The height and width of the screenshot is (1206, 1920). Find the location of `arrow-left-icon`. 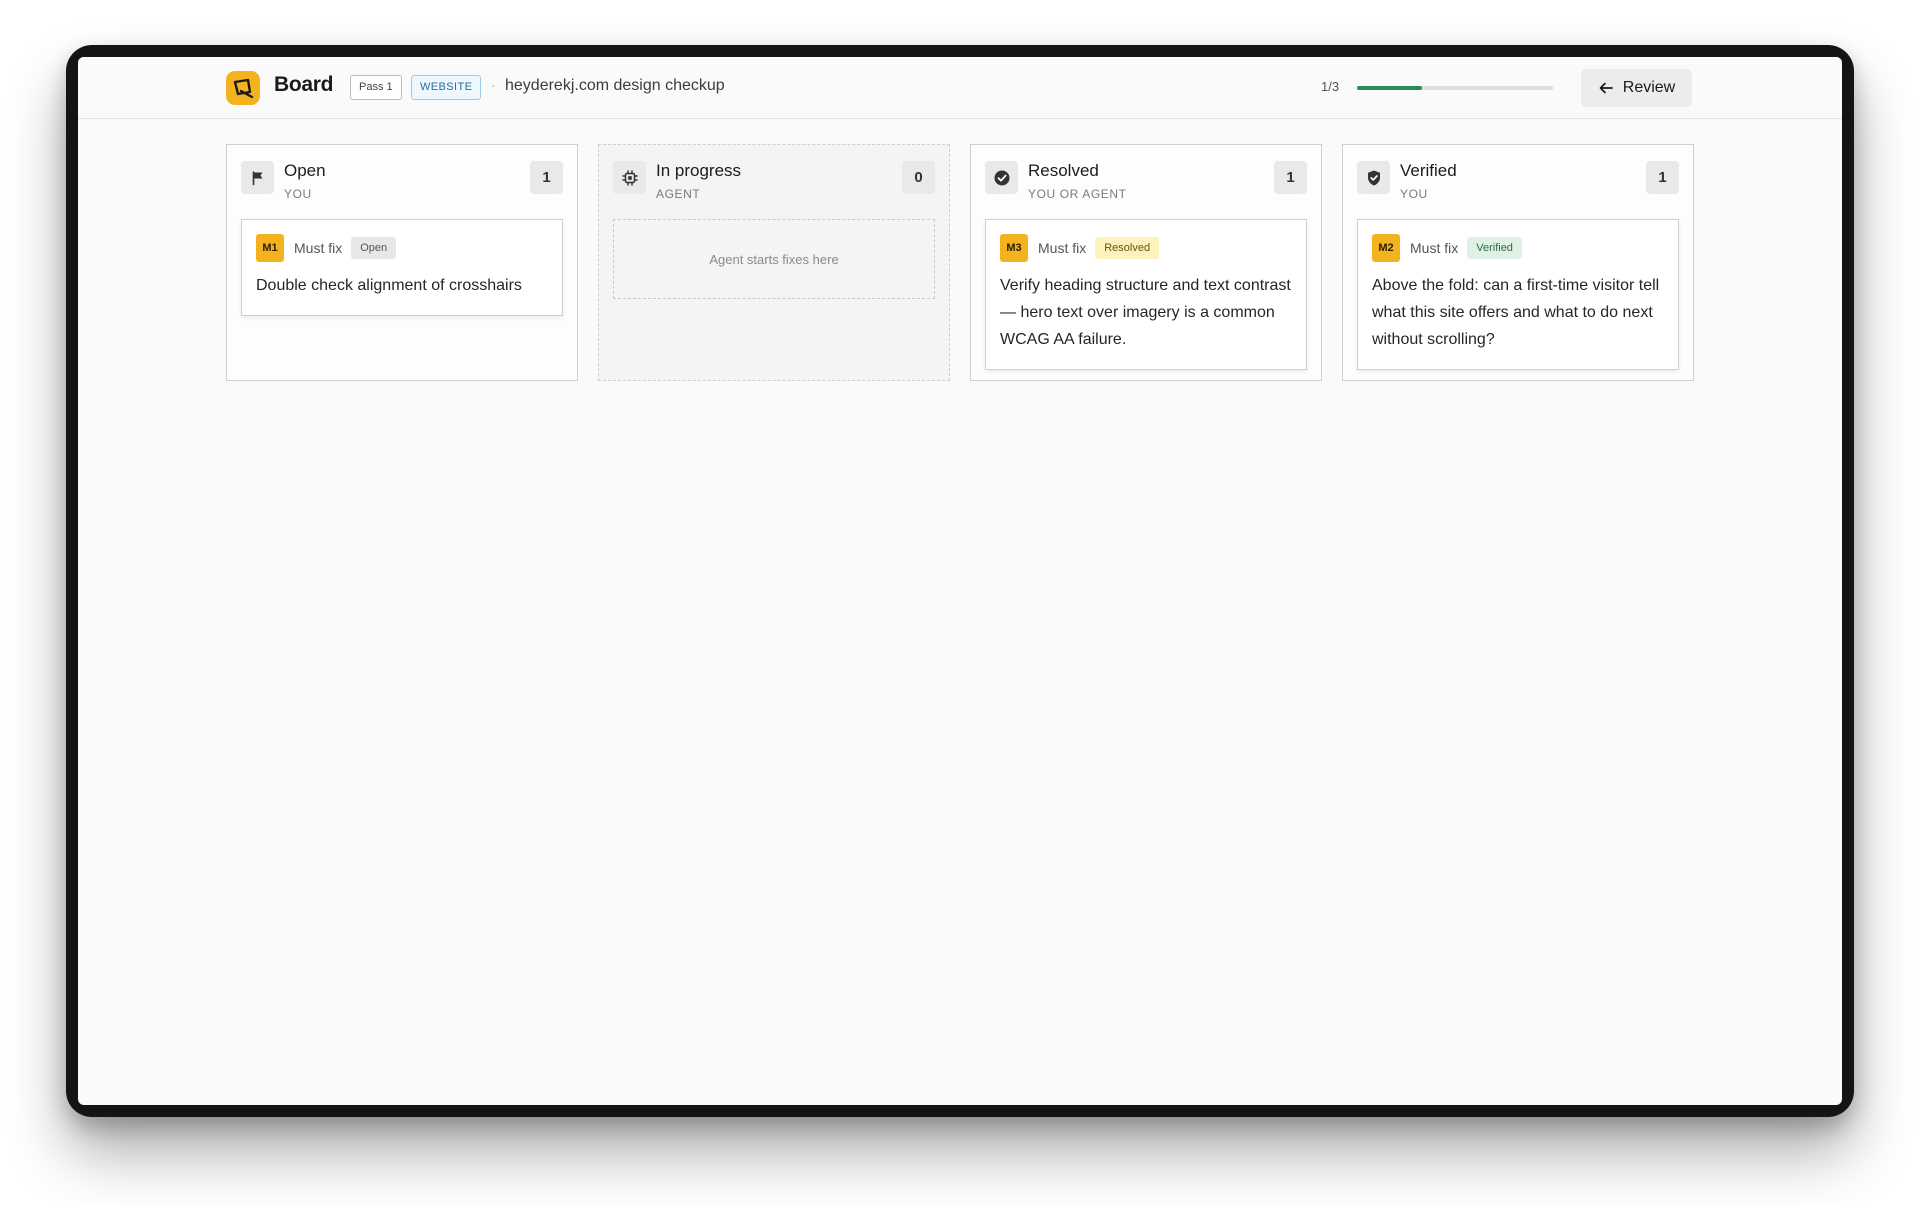

arrow-left-icon is located at coordinates (1606, 88).